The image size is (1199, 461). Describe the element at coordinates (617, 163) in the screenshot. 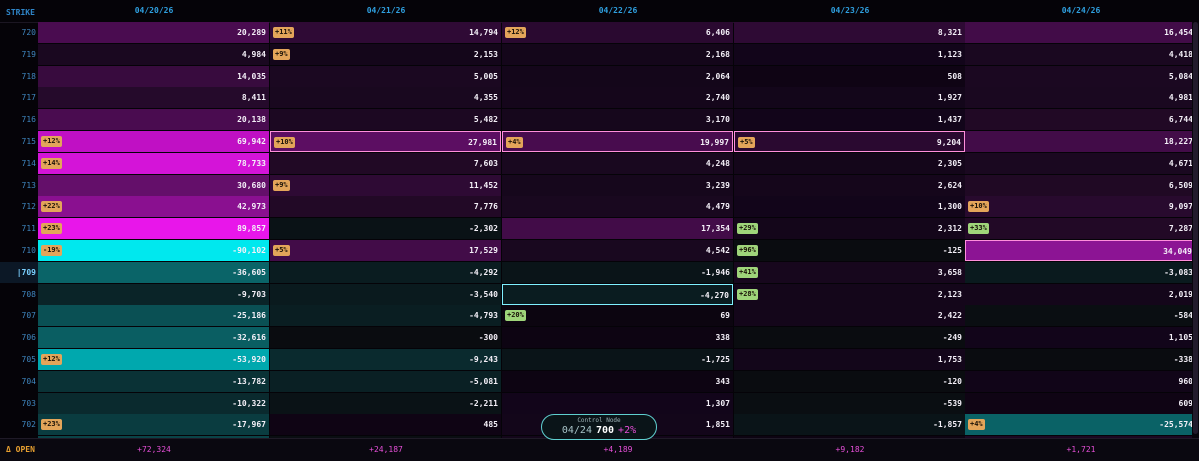

I see `exposure-cell: 4,248` at that location.